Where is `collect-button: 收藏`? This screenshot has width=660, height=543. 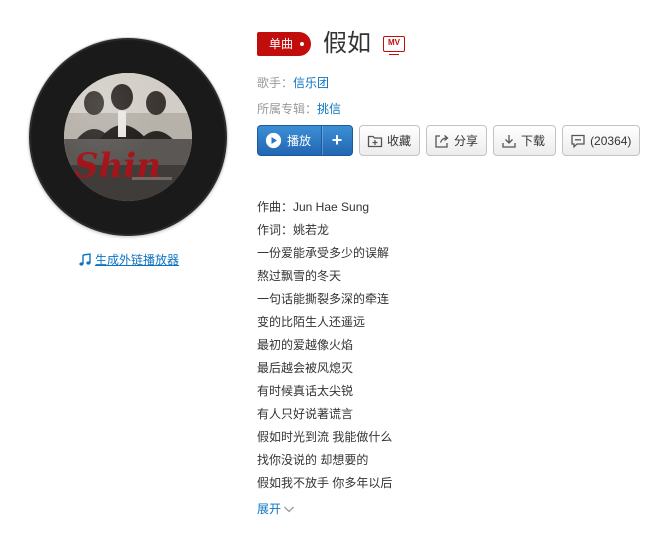 collect-button: 收藏 is located at coordinates (390, 140).